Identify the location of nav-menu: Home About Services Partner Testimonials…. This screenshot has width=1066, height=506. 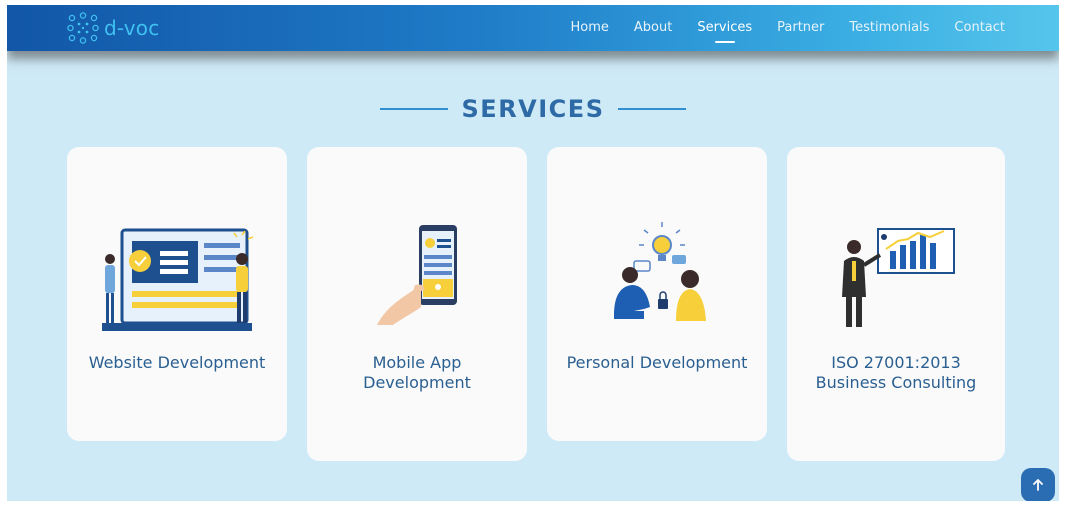
(775, 28).